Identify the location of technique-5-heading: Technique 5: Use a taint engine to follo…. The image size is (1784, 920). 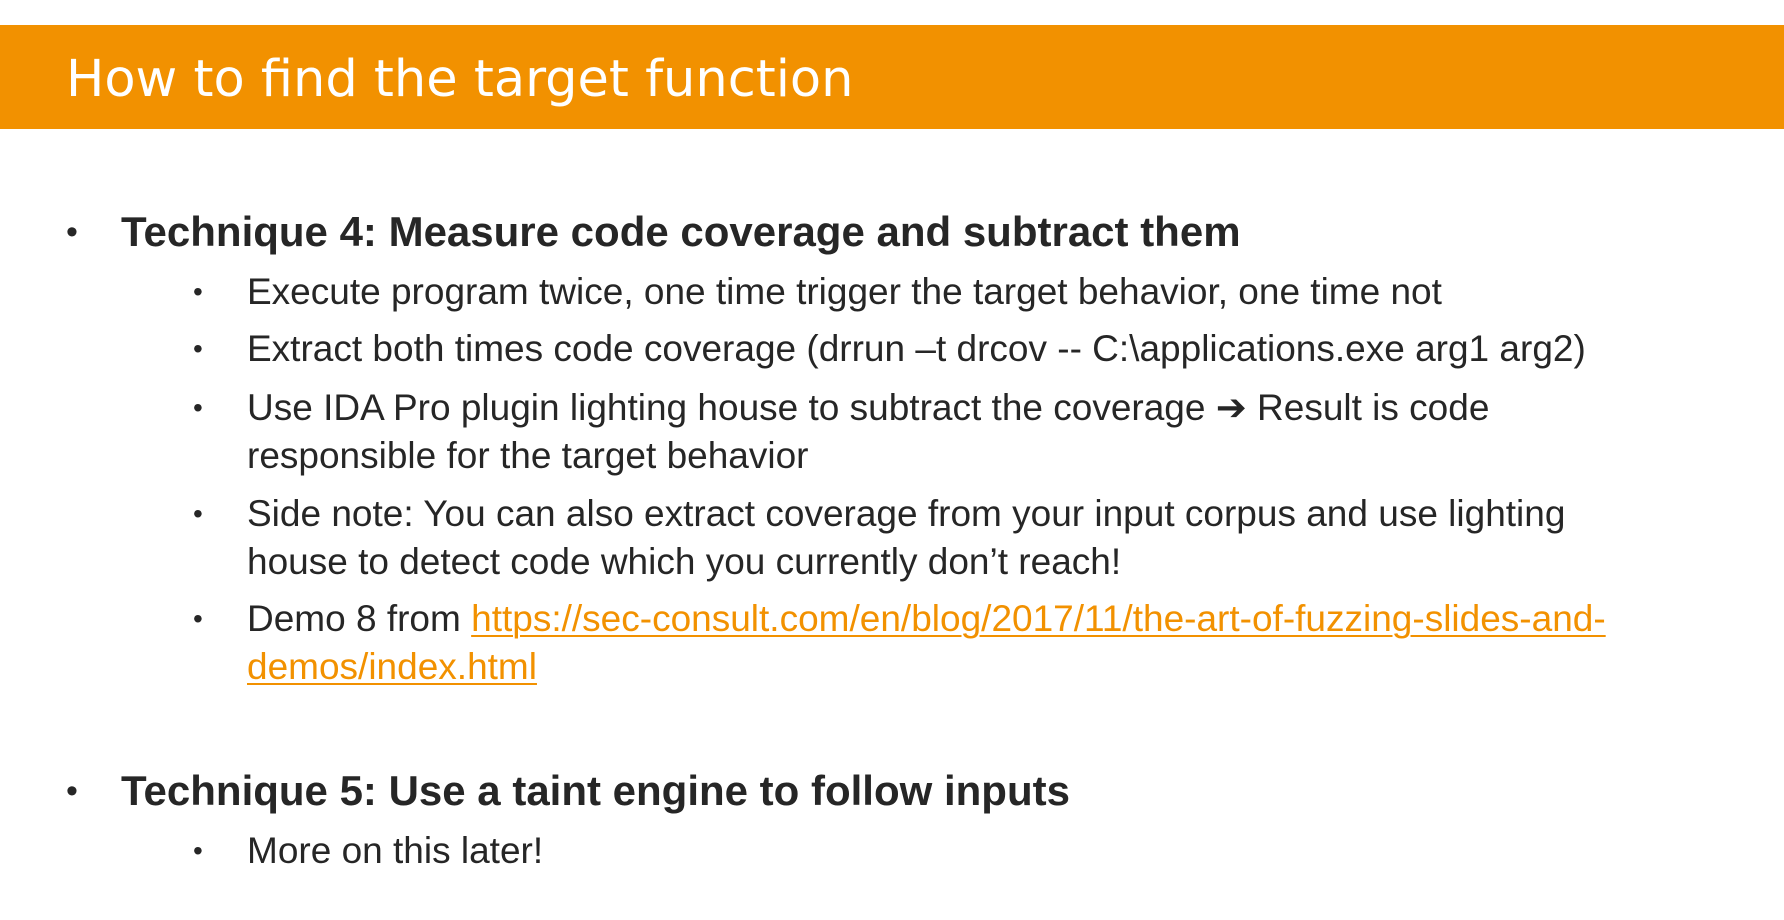
(595, 790).